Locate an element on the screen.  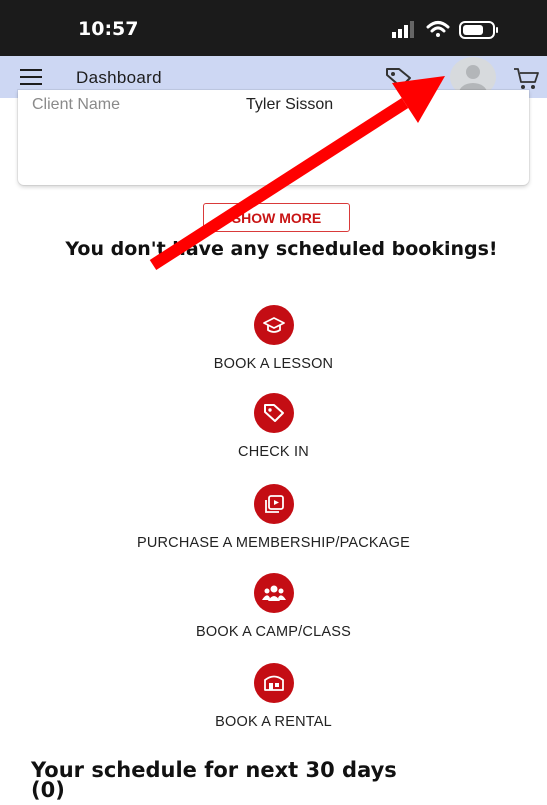
status-icons is located at coordinates (445, 30).